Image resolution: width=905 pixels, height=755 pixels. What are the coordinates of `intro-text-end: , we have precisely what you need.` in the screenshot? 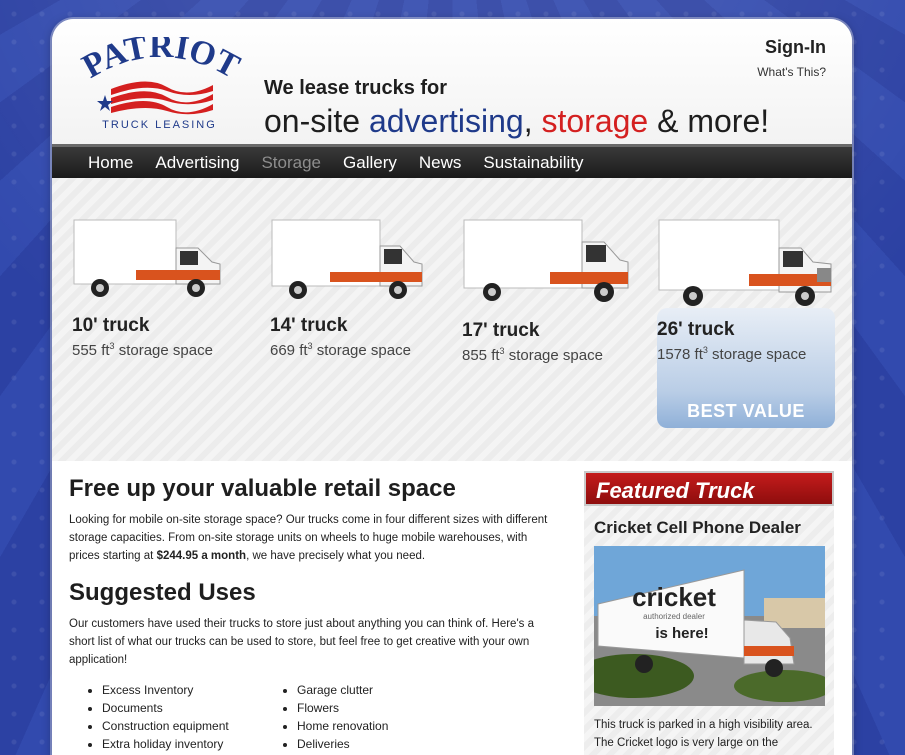 It's located at (336, 556).